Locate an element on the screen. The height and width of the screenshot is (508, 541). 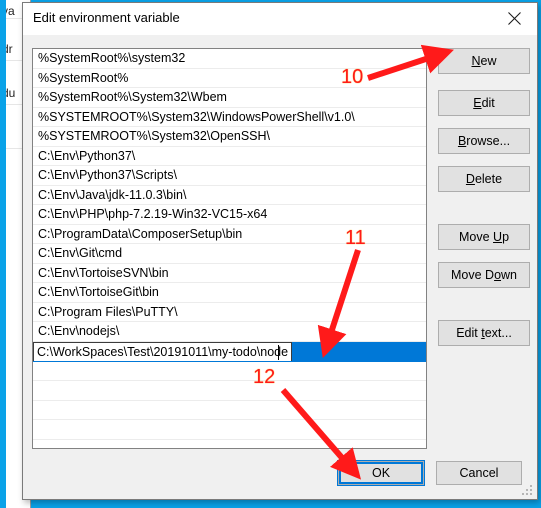
path-row-text: C:\Program Files\PuTTY\ is located at coordinates (108, 311).